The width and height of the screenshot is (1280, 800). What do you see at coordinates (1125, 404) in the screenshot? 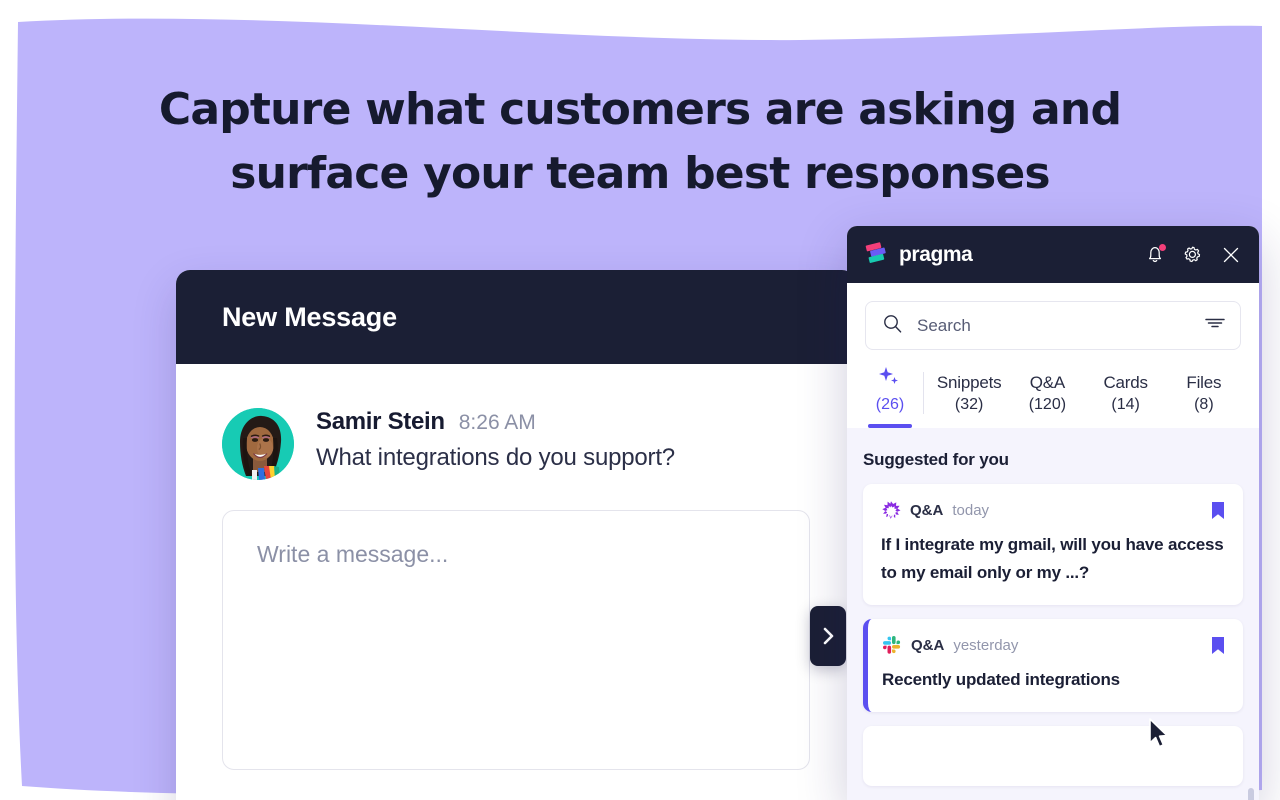
I see `tab-cards-count: (14)` at bounding box center [1125, 404].